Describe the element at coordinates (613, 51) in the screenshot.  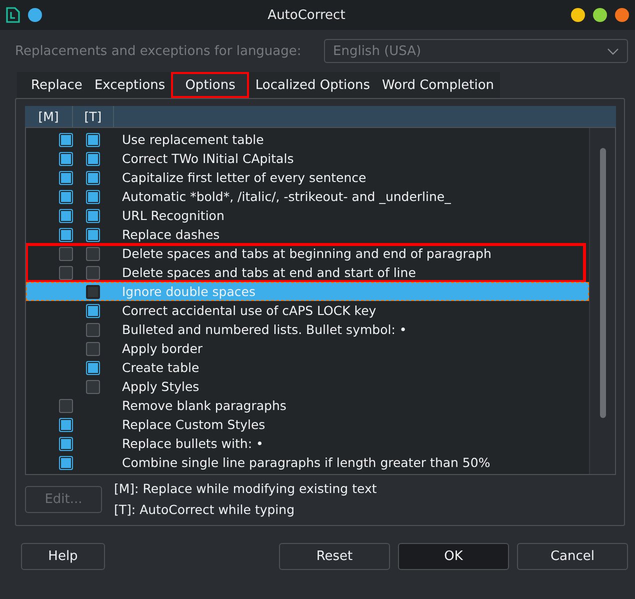
I see `chevron-down-icon` at that location.